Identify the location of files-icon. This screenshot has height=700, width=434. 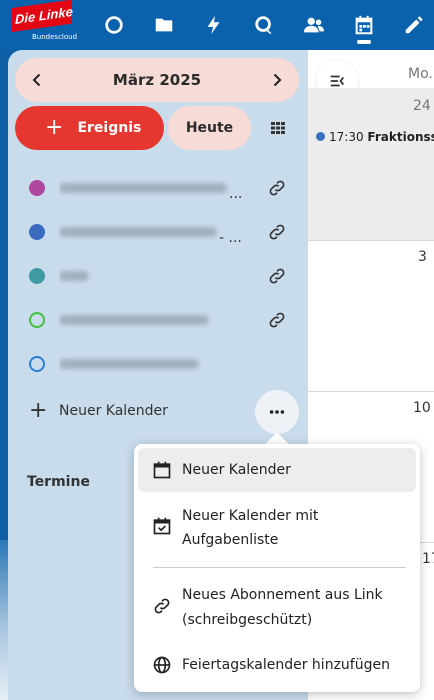
(164, 25).